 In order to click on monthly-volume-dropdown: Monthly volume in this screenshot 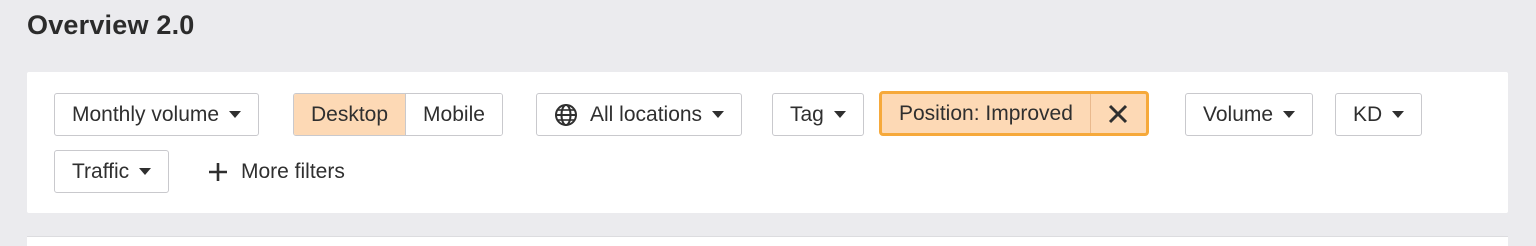, I will do `click(157, 114)`.